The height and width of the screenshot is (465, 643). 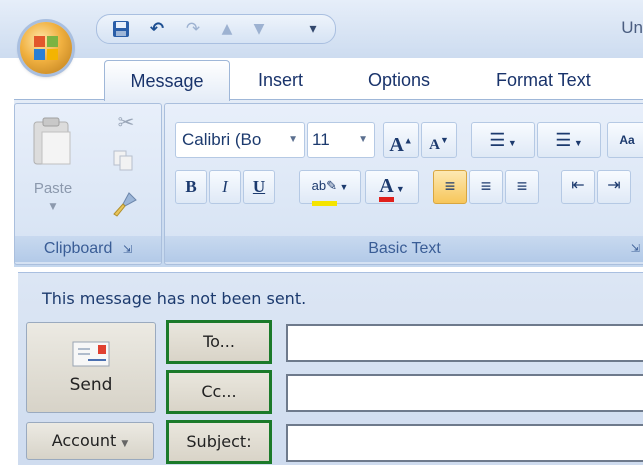 I want to click on align-left-icon: ≡, so click(x=450, y=186).